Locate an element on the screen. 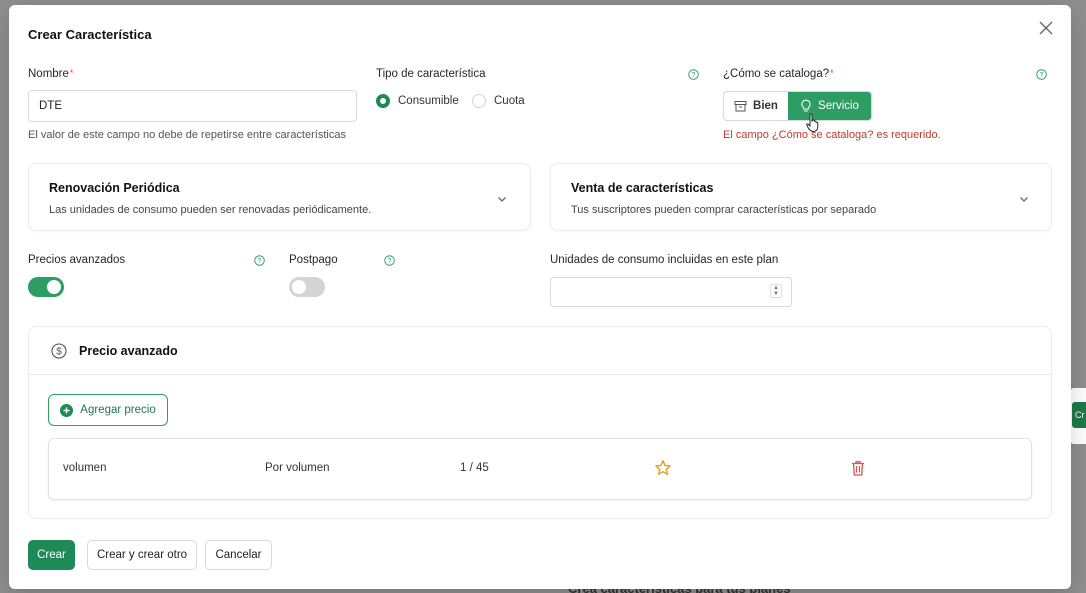 The image size is (1086, 593). cancel-button: Cancelar is located at coordinates (238, 555).